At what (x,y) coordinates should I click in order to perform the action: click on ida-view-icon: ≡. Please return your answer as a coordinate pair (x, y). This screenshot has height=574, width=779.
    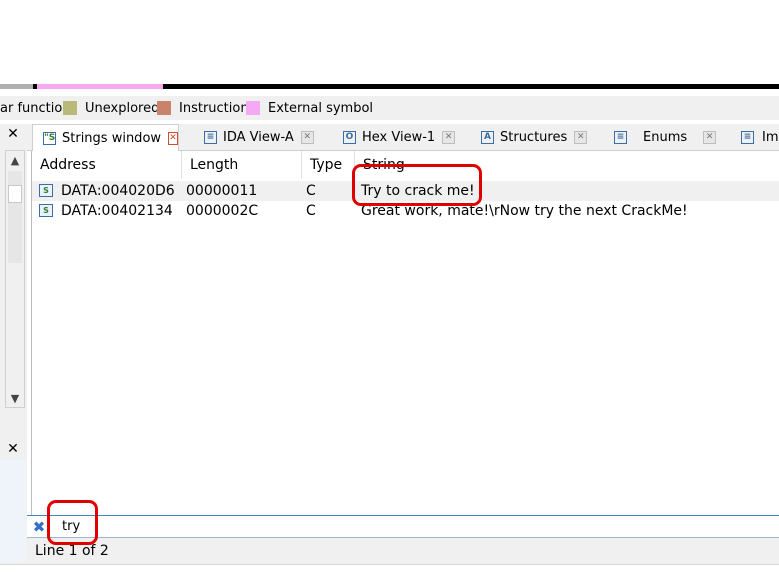
    Looking at the image, I should click on (210, 137).